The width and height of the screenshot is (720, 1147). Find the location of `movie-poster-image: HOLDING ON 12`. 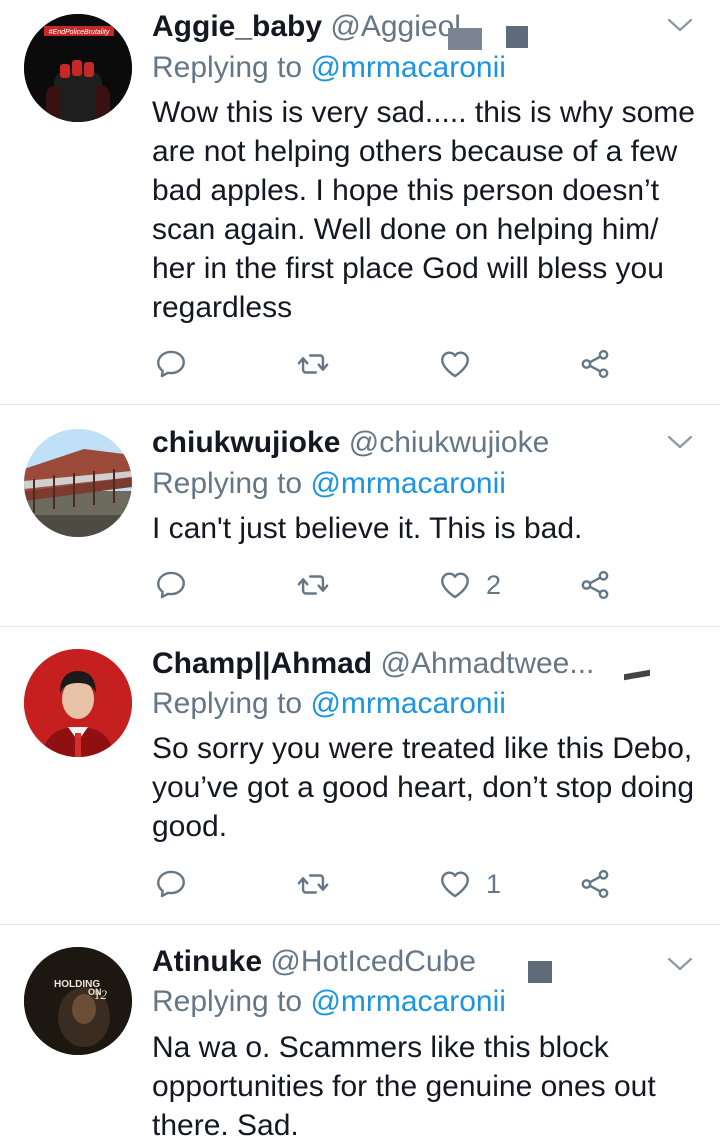

movie-poster-image: HOLDING ON 12 is located at coordinates (78, 1001).